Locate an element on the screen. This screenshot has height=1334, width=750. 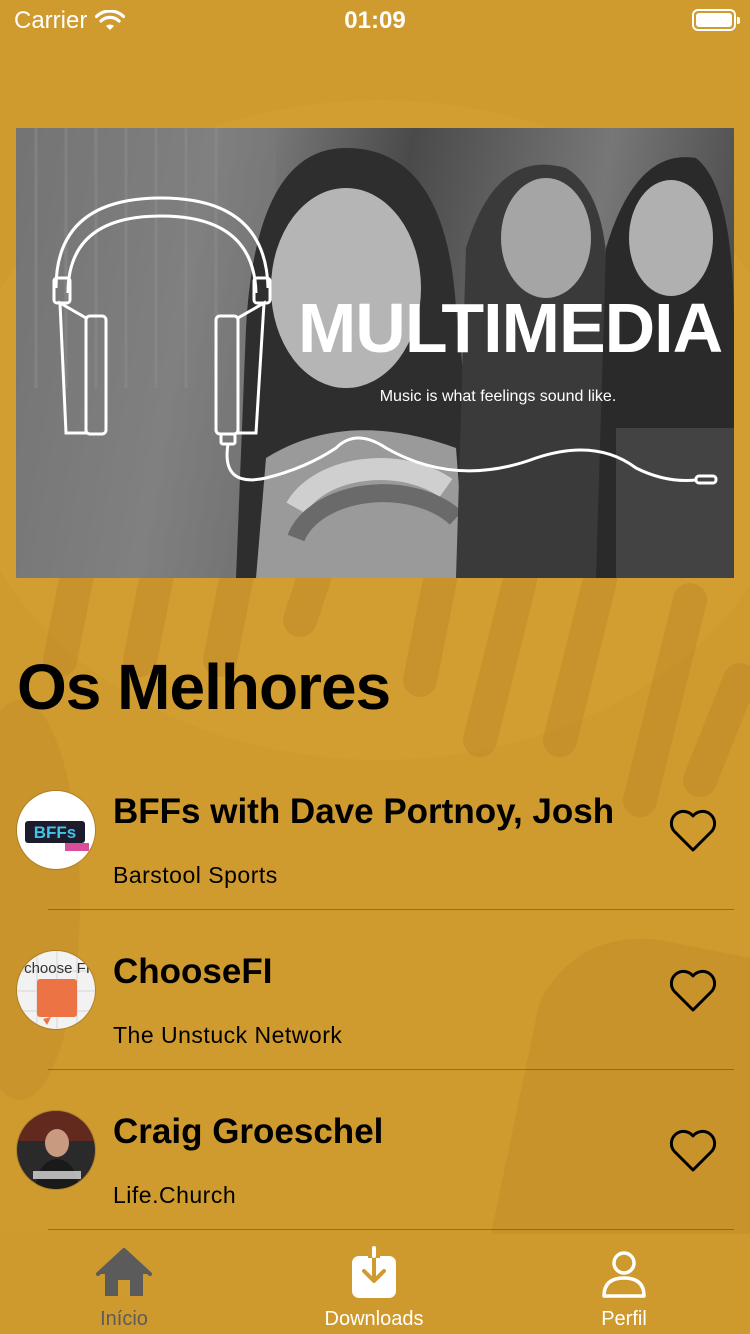
status-bar: Carrier 01:09 is located at coordinates (375, 20).